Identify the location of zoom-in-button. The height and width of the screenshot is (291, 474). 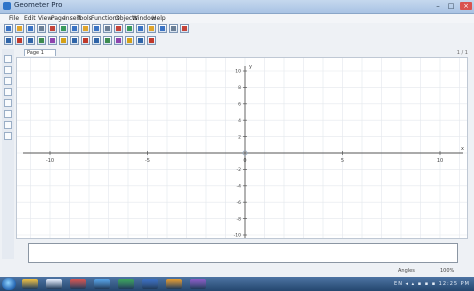
(107, 28).